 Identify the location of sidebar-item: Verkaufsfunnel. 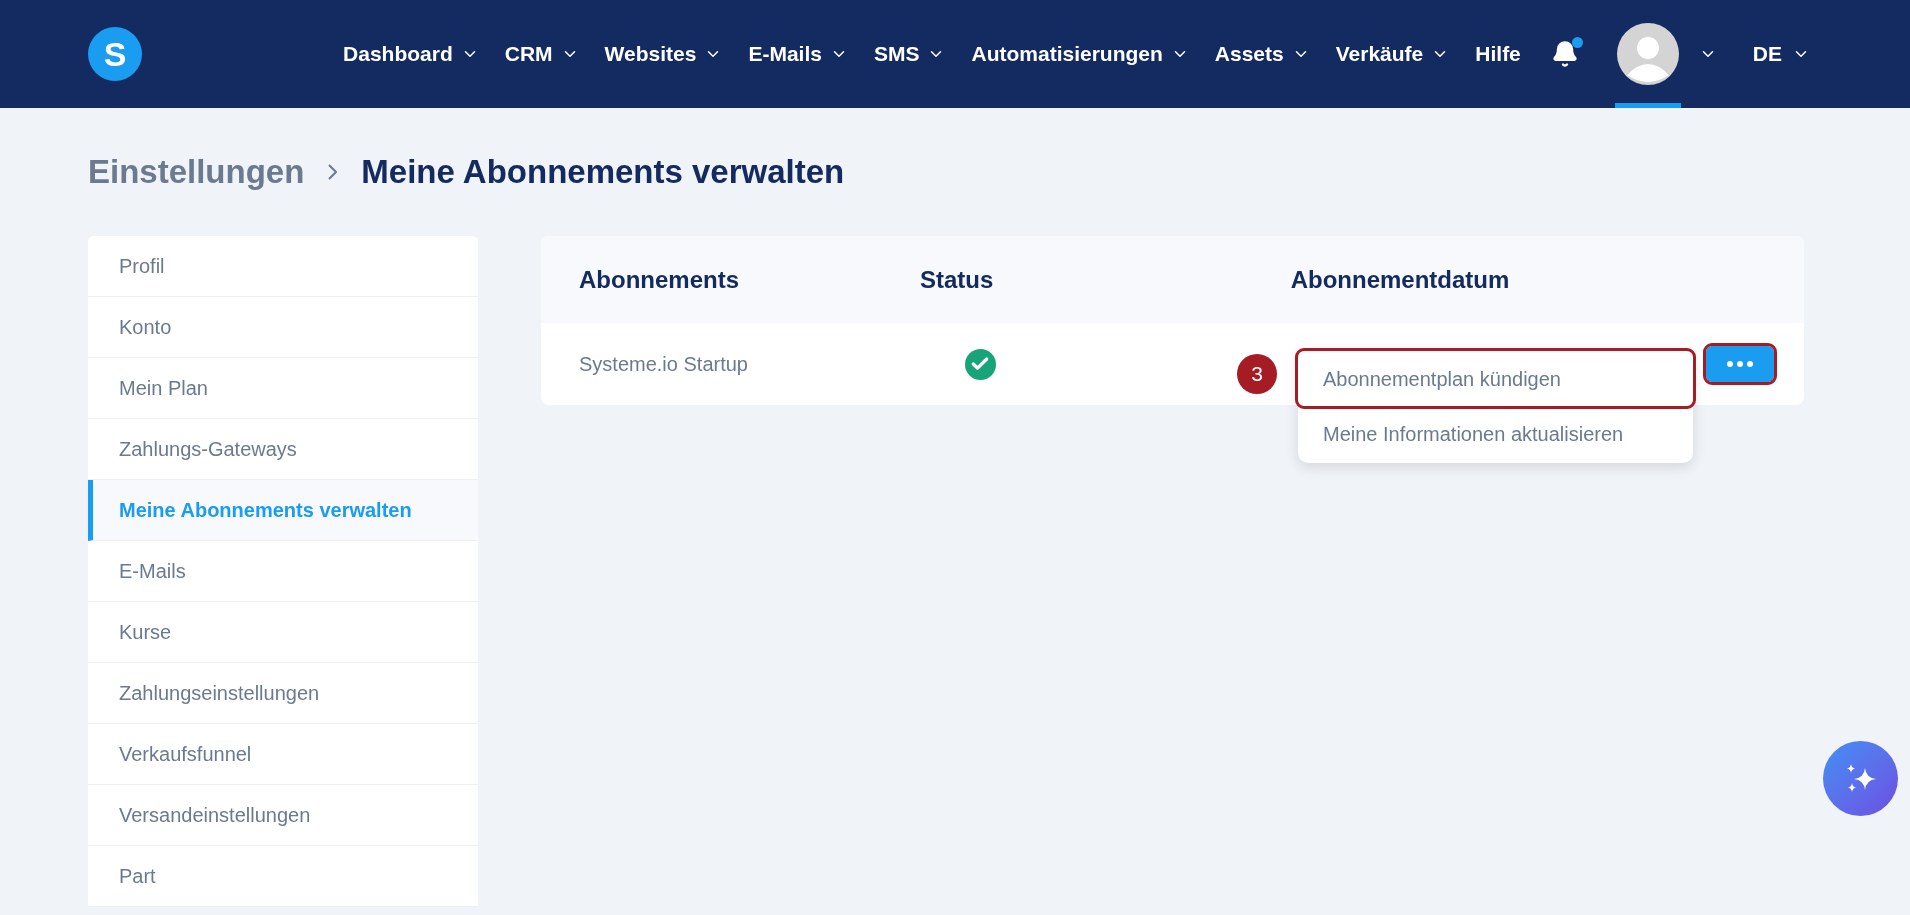
(283, 754).